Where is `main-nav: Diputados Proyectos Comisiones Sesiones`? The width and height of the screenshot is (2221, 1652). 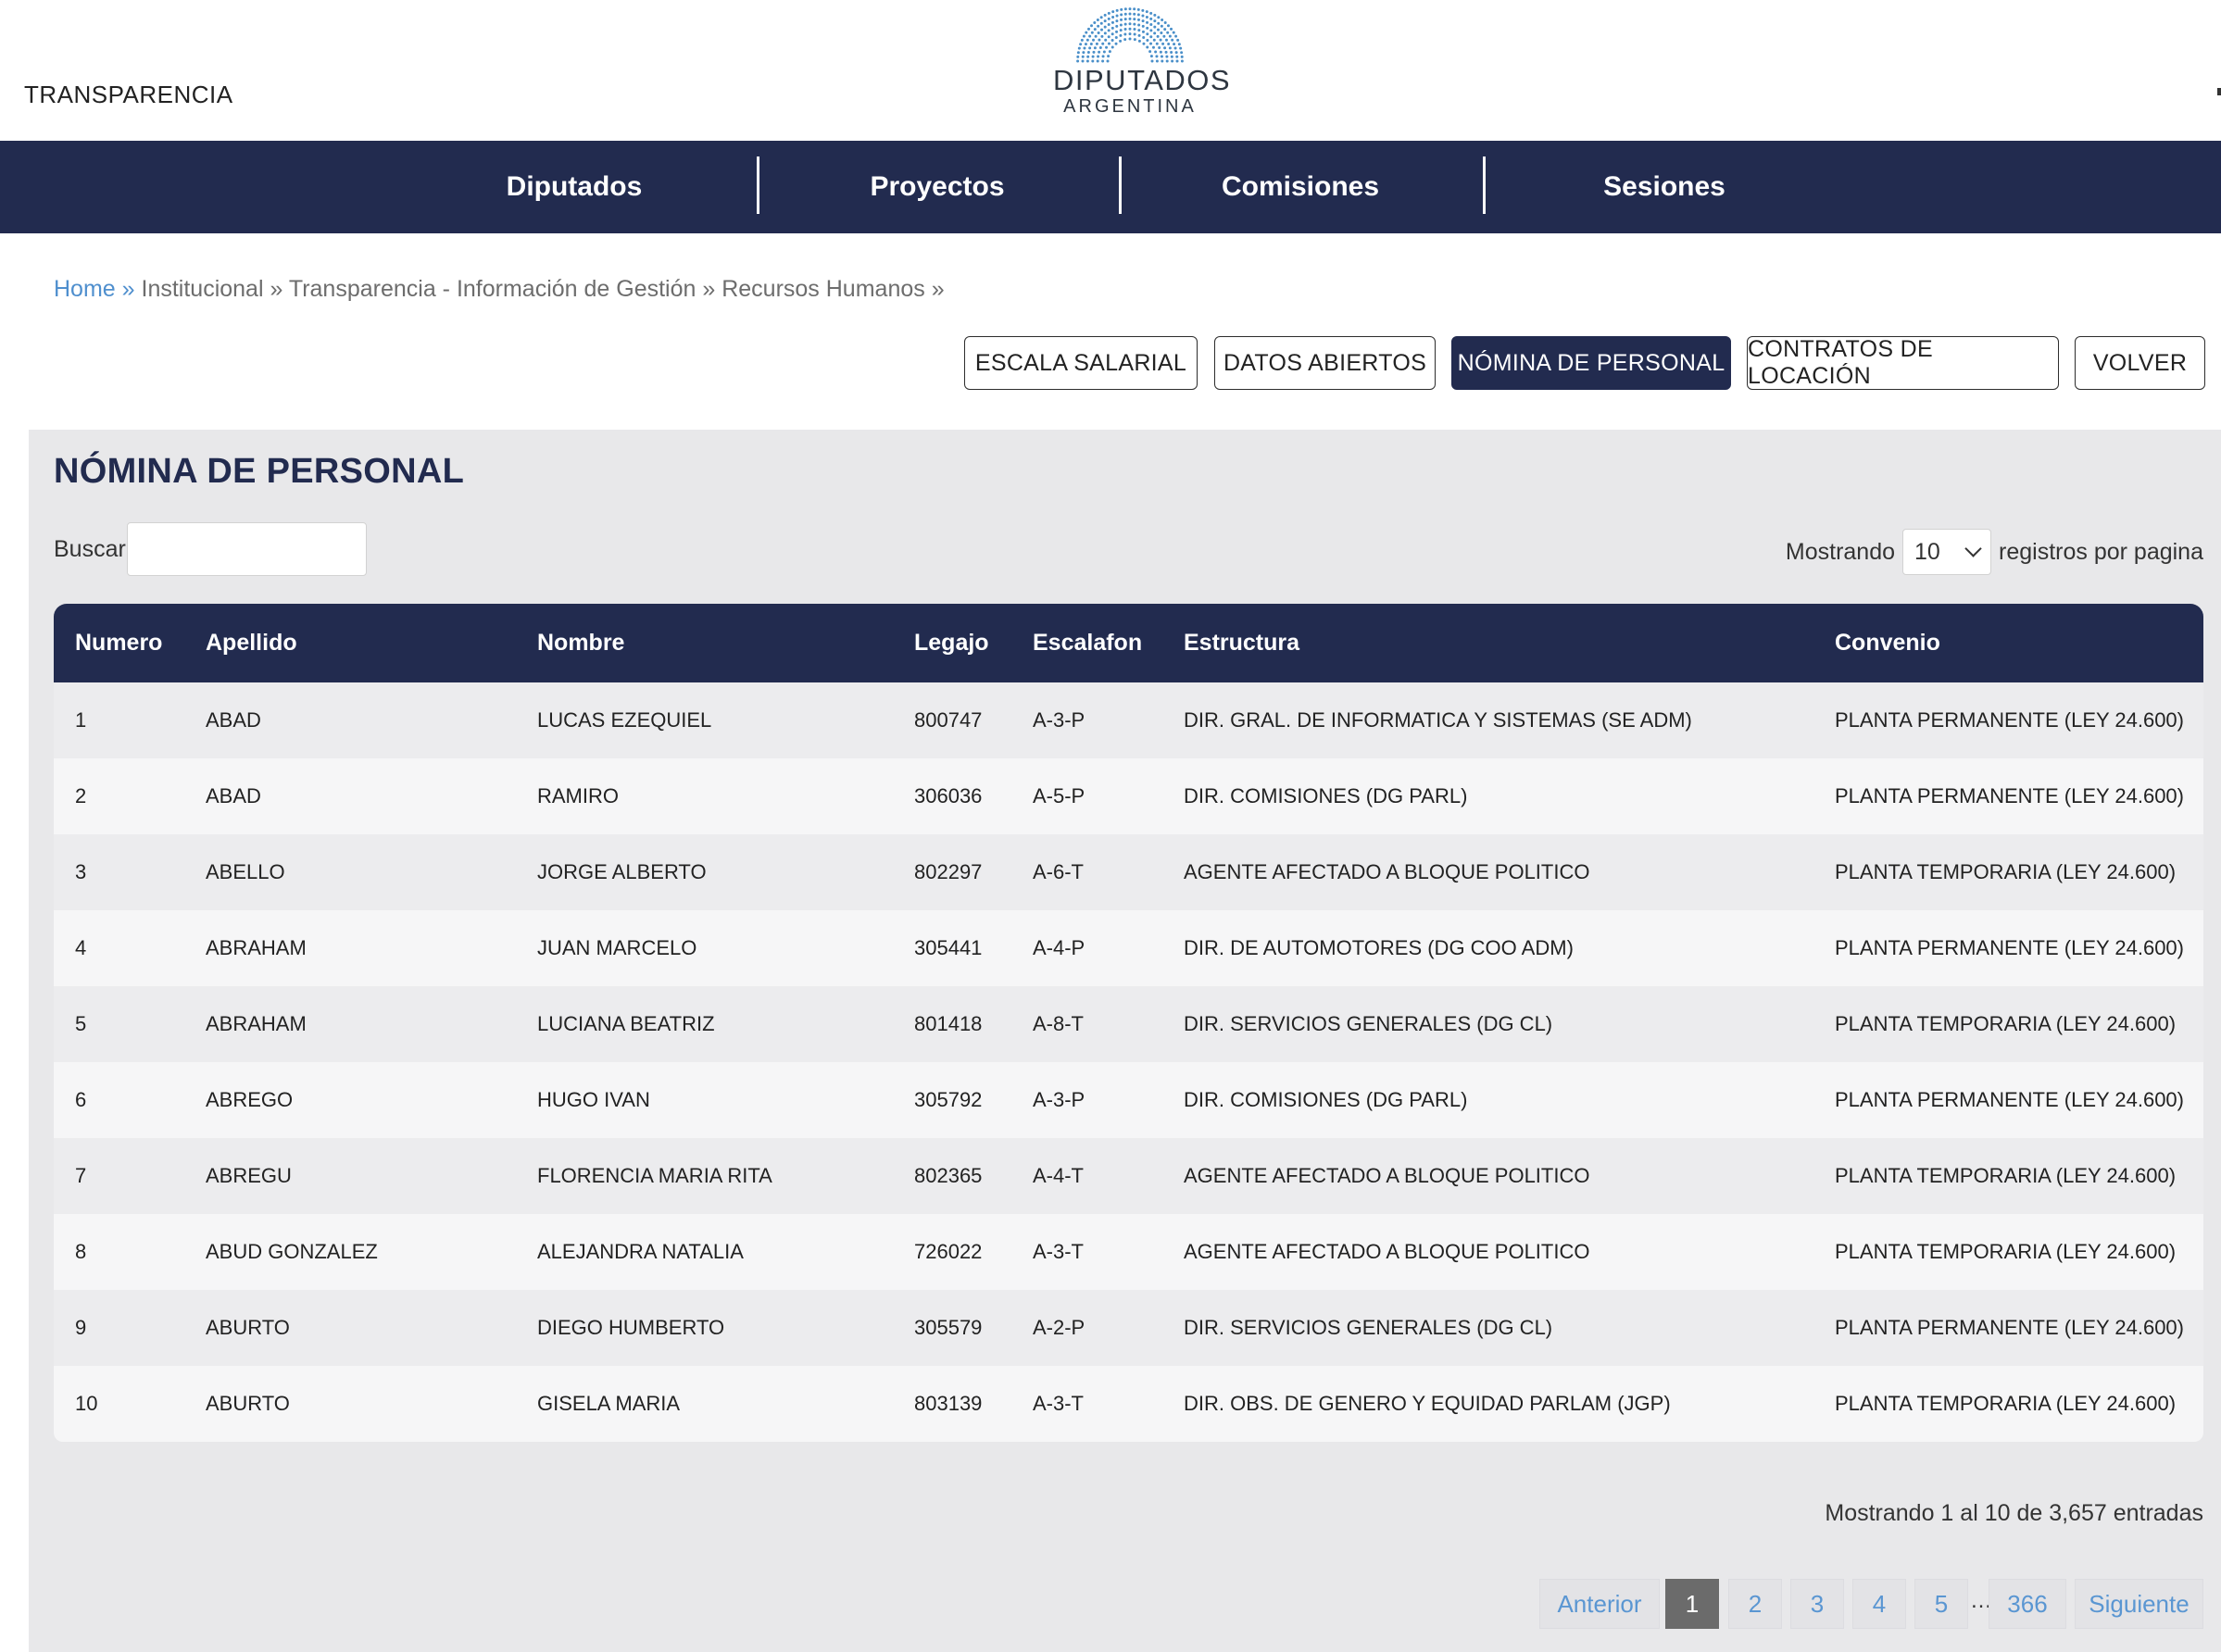
main-nav: Diputados Proyectos Comisiones Sesiones is located at coordinates (1110, 187).